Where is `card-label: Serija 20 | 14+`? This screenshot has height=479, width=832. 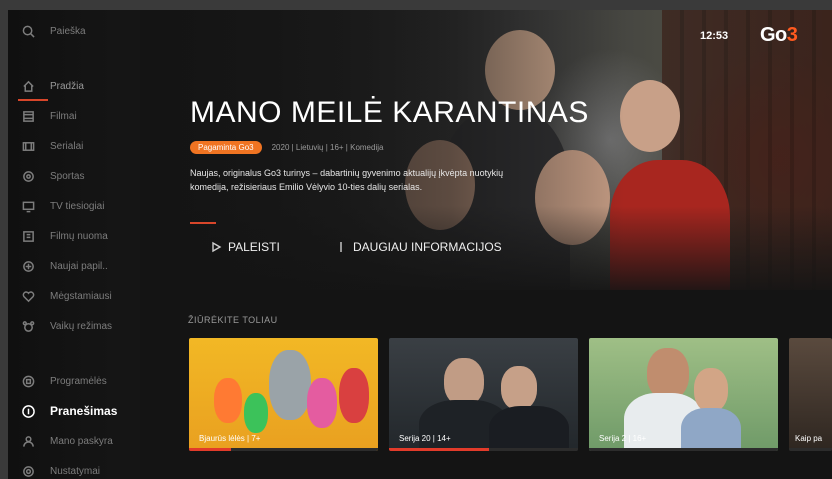 card-label: Serija 20 | 14+ is located at coordinates (425, 438).